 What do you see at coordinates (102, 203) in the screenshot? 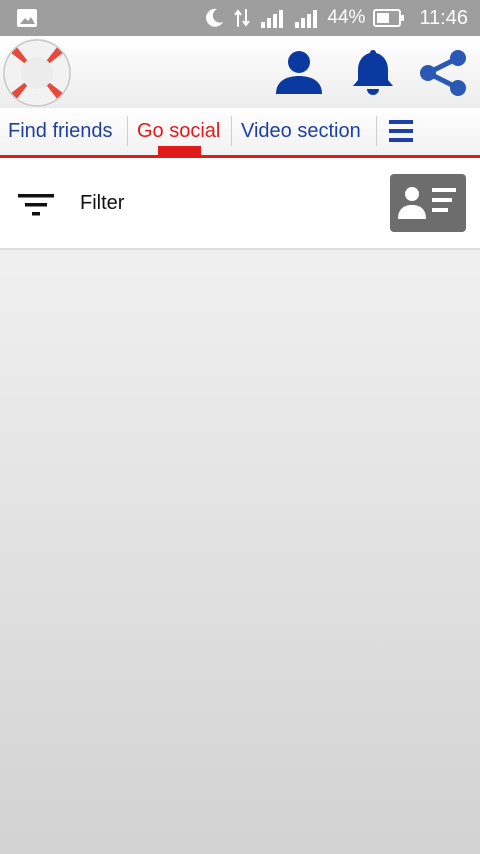
I see `filter-label: Filter` at bounding box center [102, 203].